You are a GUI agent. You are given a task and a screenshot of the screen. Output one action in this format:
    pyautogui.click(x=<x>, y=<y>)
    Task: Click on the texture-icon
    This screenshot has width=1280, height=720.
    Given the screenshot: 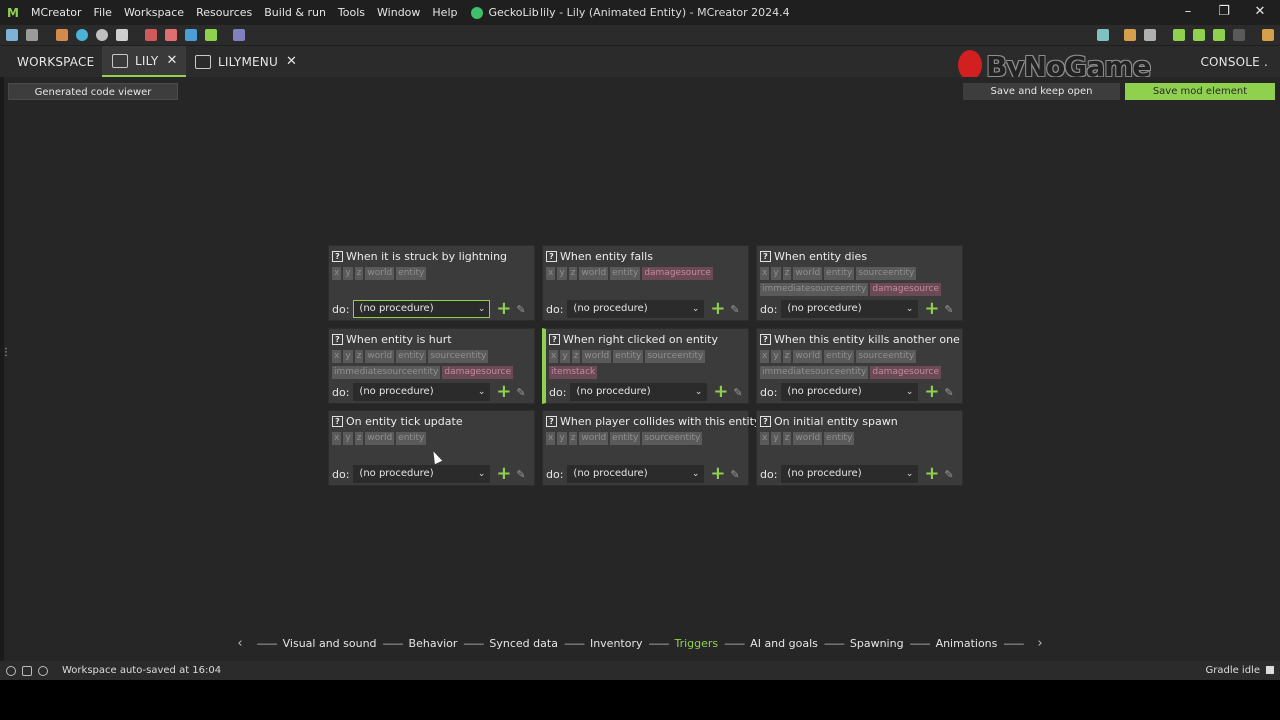 What is the action you would take?
    pyautogui.click(x=82, y=35)
    